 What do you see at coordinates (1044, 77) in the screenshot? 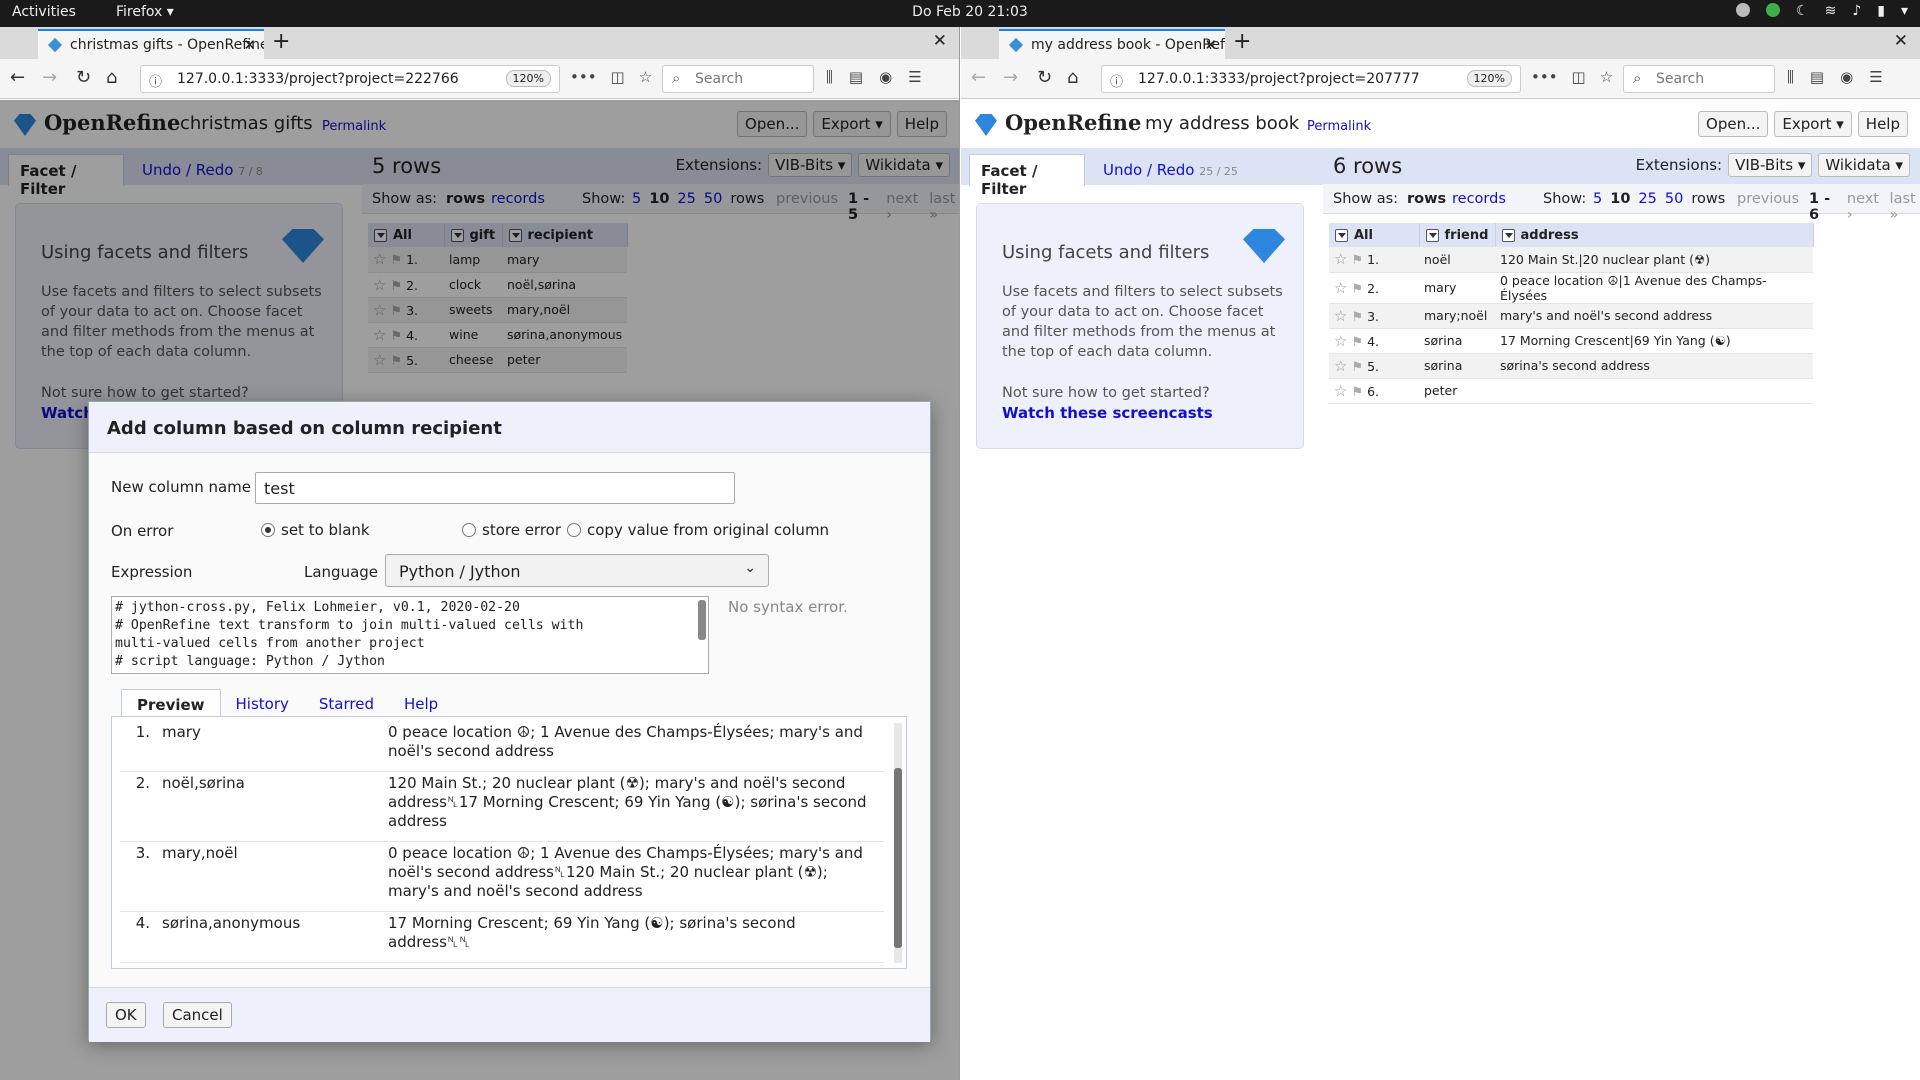
I see `reload-icon: ↻` at bounding box center [1044, 77].